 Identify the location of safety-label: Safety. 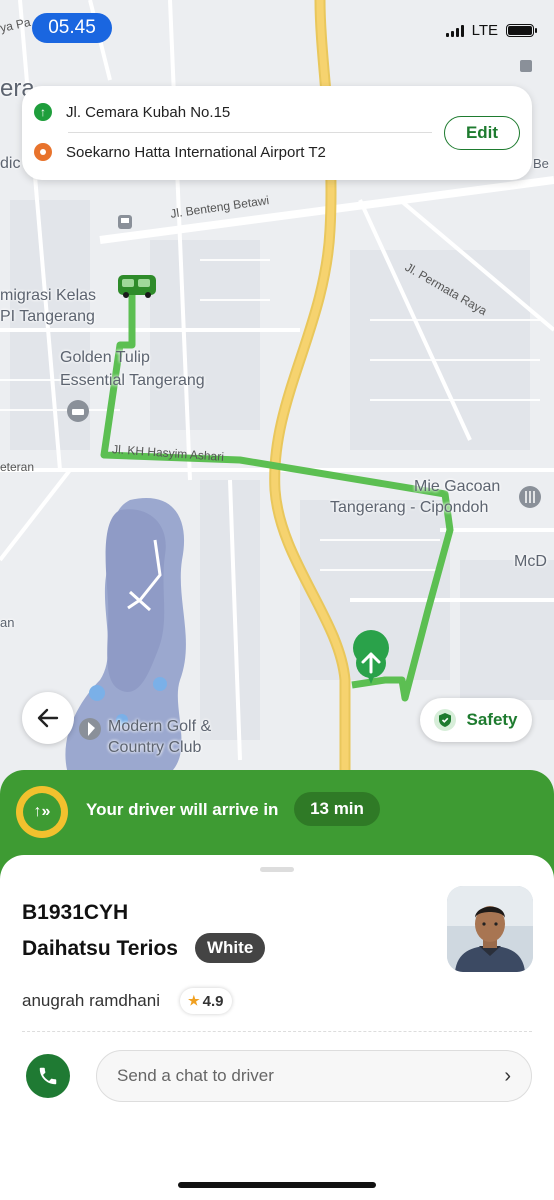
(492, 719).